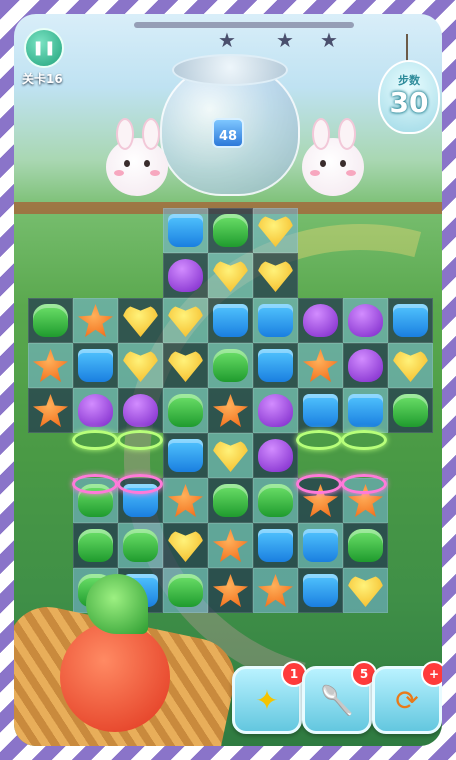  I want to click on shuffle-icon: ⟳, so click(407, 700).